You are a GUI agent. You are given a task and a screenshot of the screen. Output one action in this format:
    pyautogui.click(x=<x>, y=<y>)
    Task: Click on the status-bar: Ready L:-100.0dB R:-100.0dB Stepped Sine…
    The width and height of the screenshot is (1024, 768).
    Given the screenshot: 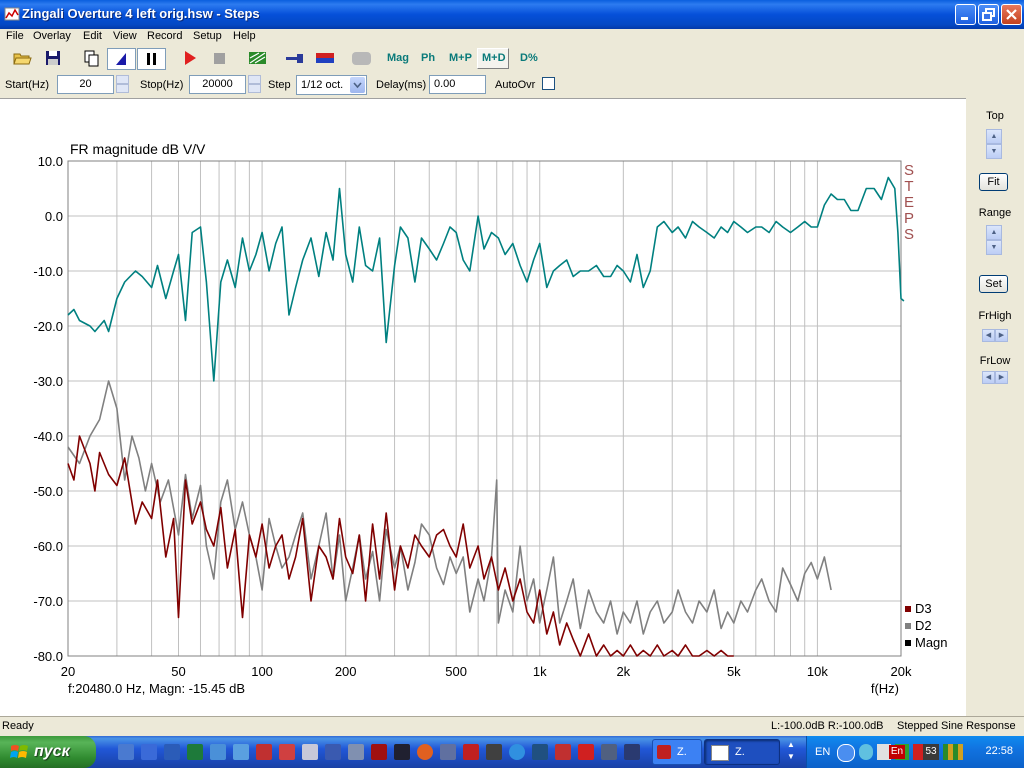 What is the action you would take?
    pyautogui.click(x=512, y=726)
    